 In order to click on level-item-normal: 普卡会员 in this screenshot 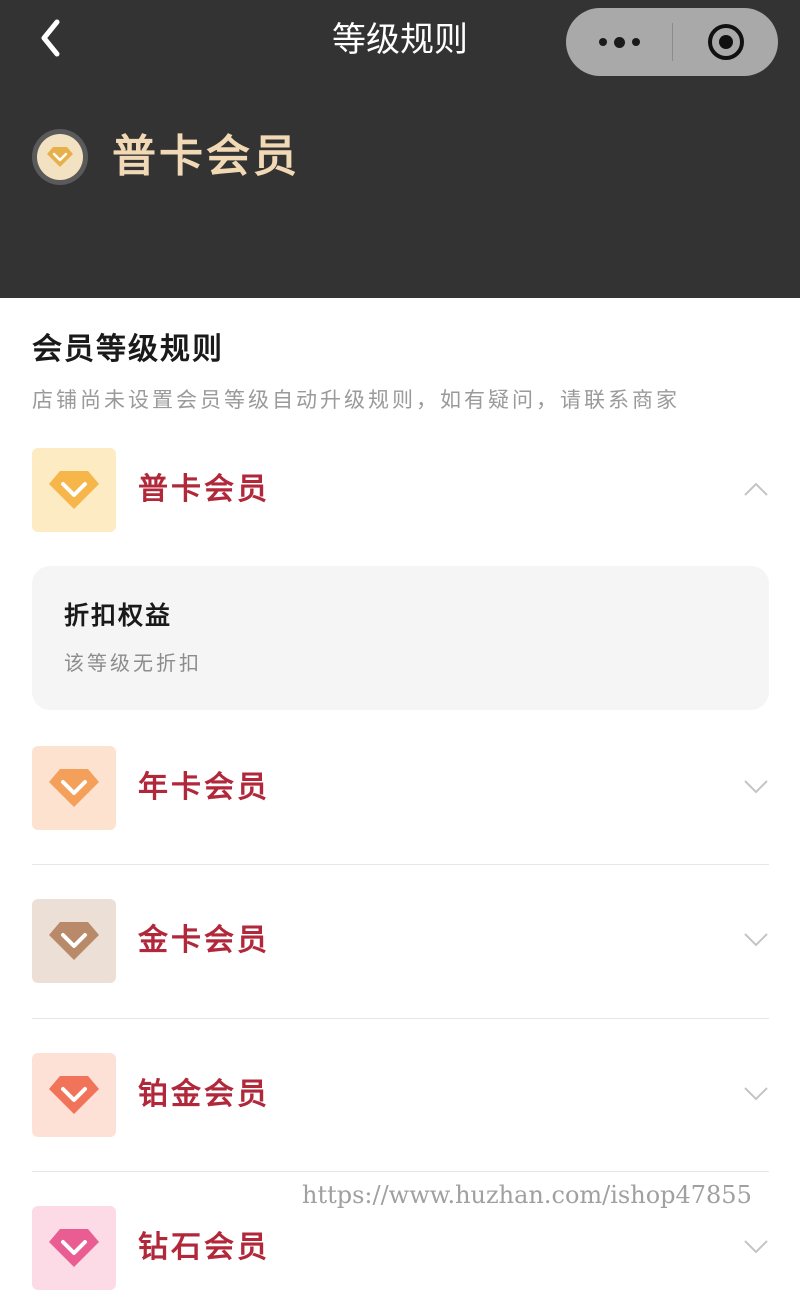, I will do `click(400, 490)`.